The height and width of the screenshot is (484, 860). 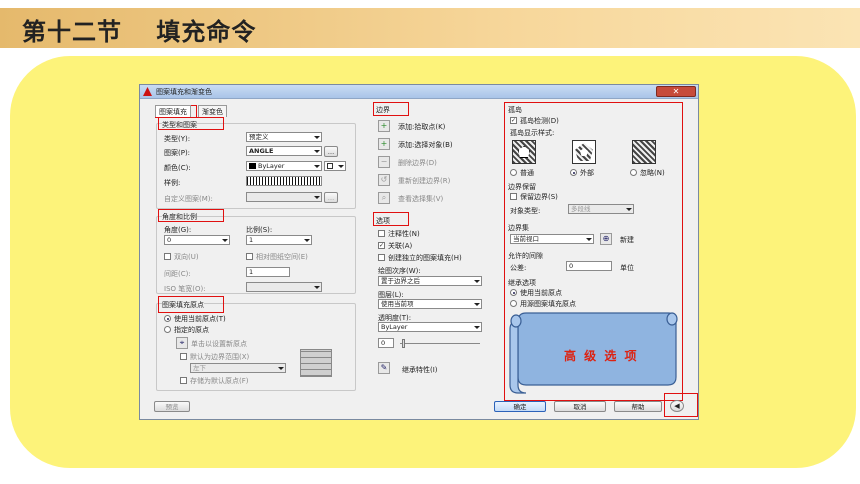 What do you see at coordinates (522, 187) in the screenshot?
I see `retain-group-label: 边界保留` at bounding box center [522, 187].